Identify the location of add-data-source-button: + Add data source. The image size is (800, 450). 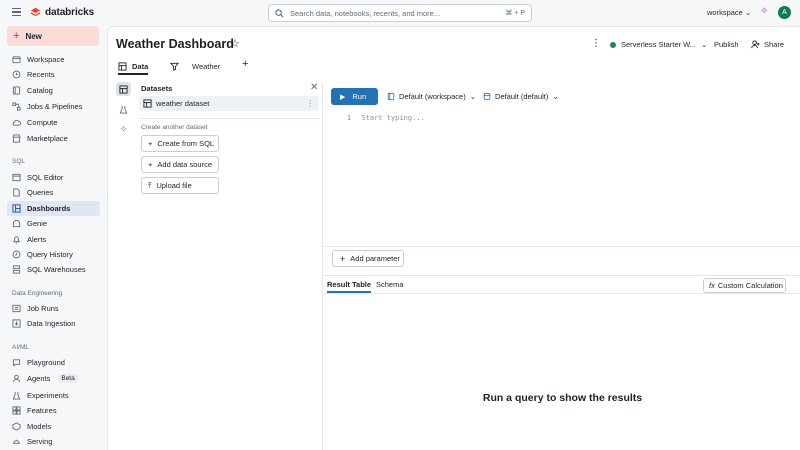
(180, 164).